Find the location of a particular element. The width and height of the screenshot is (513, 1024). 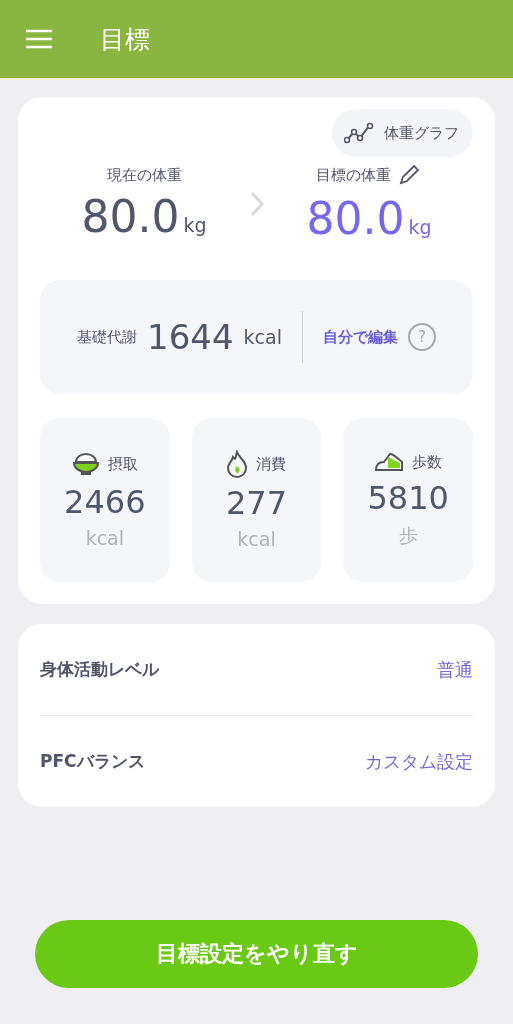

setting-value: 普通 is located at coordinates (455, 669).